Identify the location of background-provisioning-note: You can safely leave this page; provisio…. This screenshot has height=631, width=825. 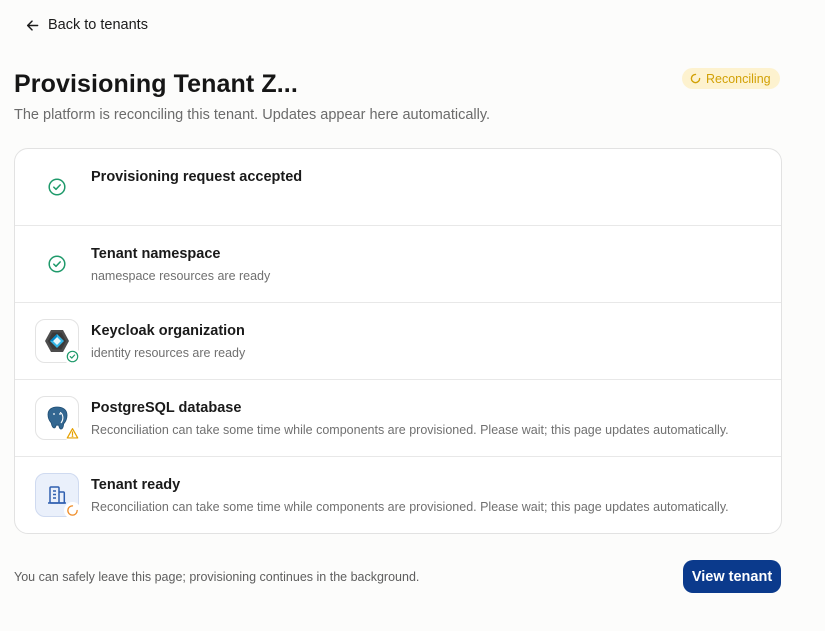
(217, 577).